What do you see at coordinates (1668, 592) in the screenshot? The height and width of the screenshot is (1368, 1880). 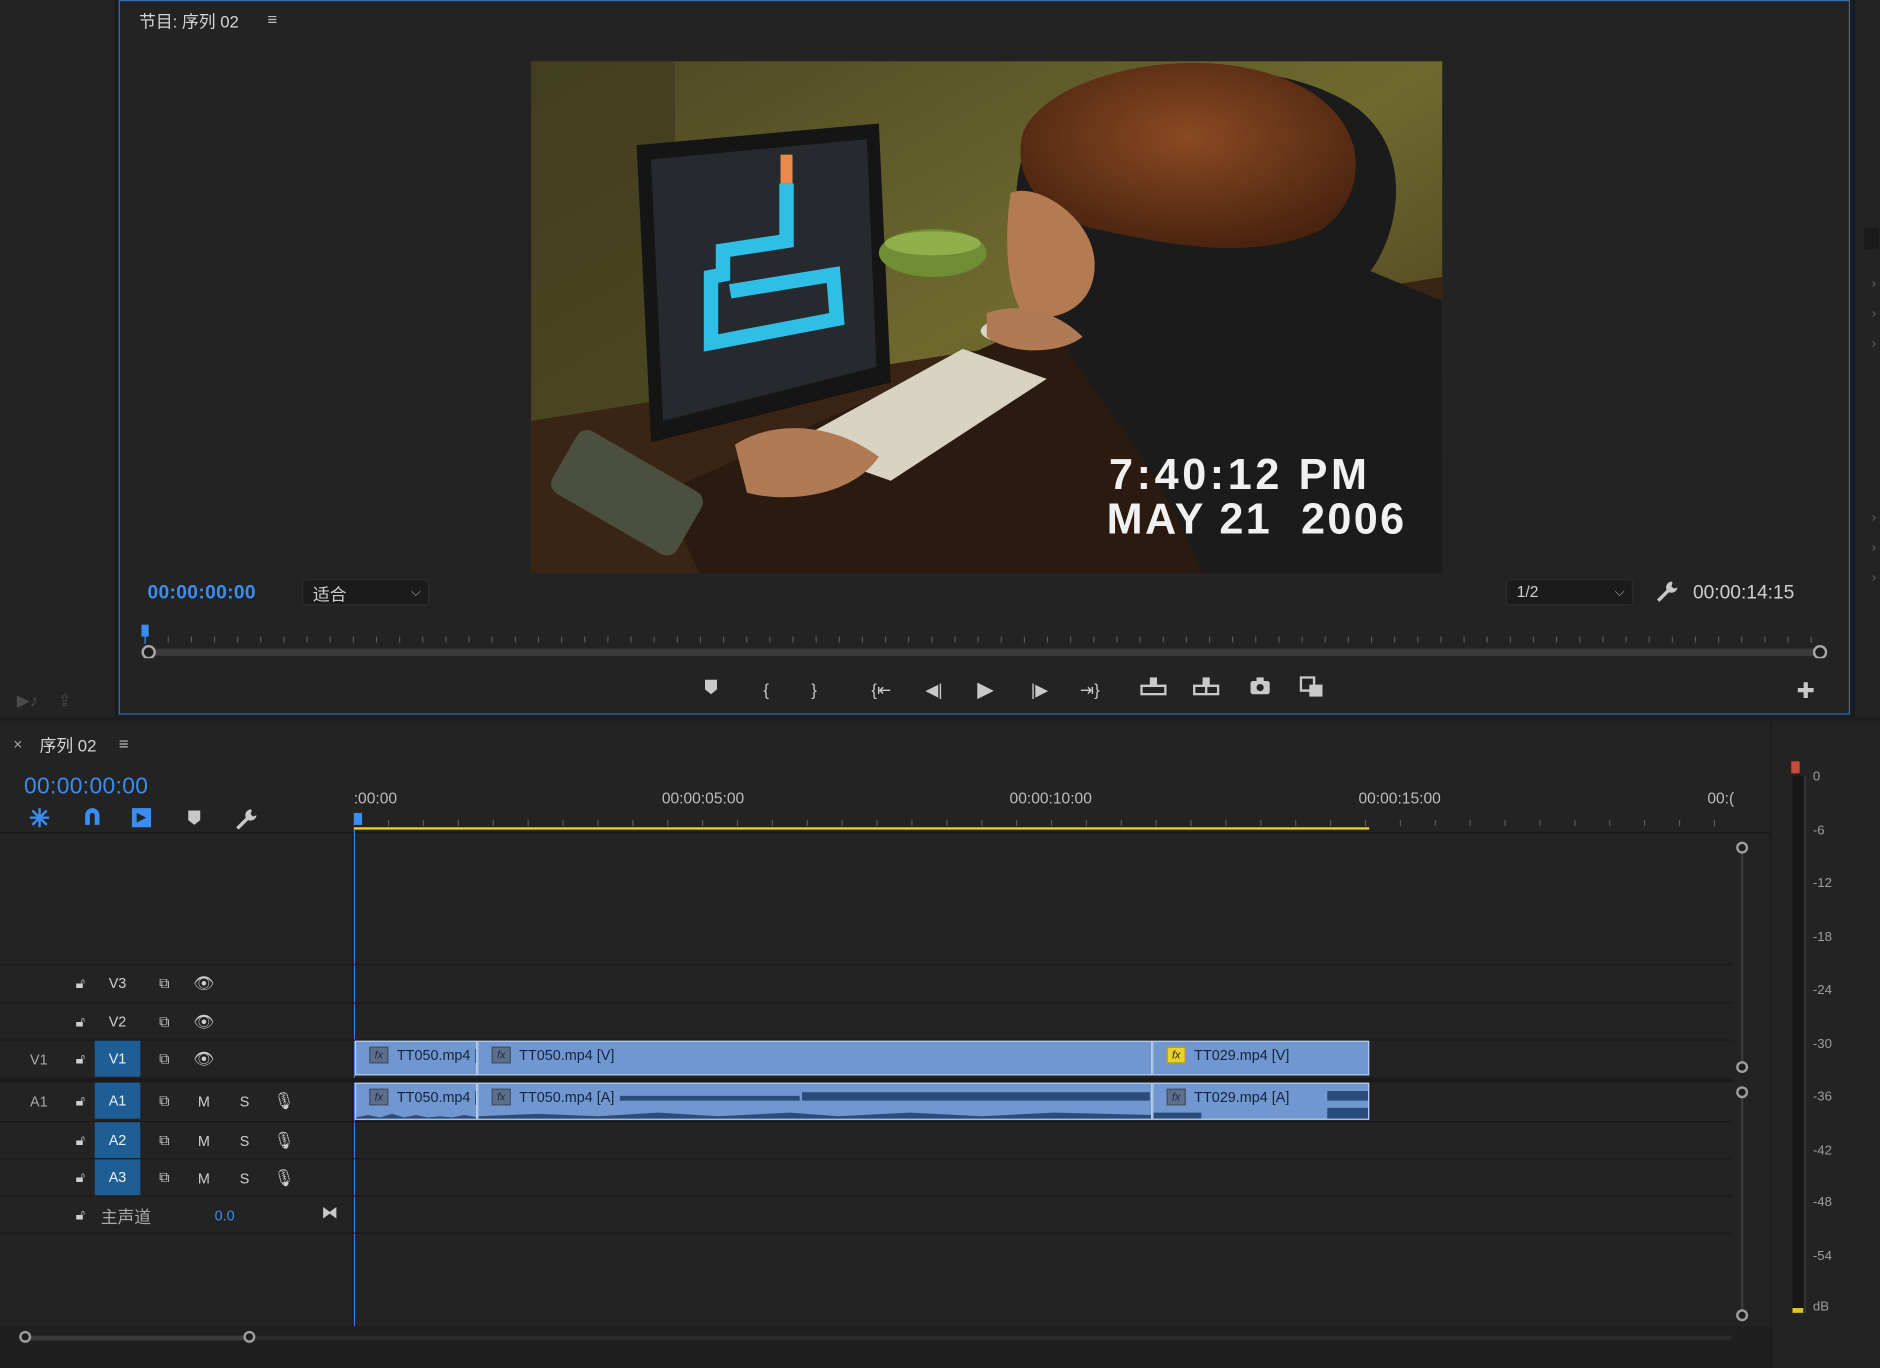 I see `settings-wrench-icon` at bounding box center [1668, 592].